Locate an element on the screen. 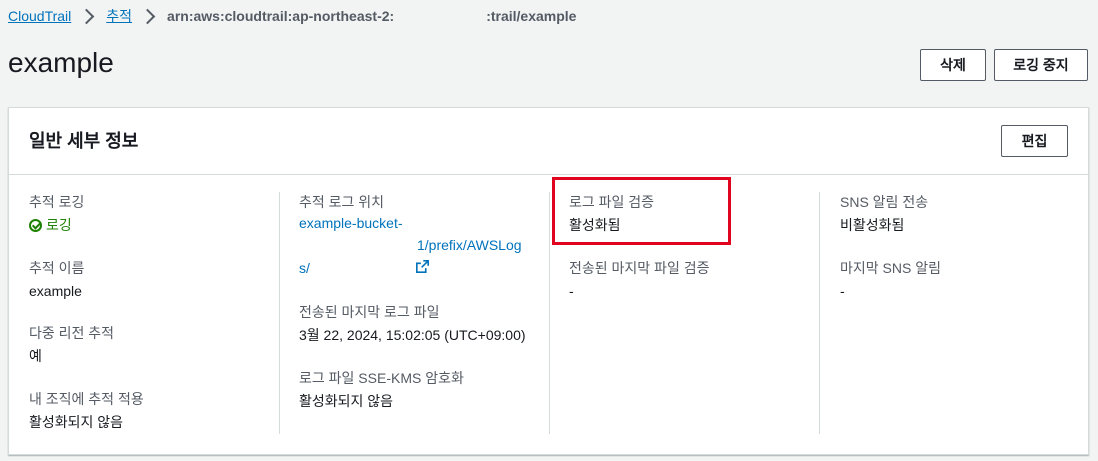 This screenshot has width=1098, height=461. sns-field: SNS 알림 전송 비활성화됨 is located at coordinates (955, 213).